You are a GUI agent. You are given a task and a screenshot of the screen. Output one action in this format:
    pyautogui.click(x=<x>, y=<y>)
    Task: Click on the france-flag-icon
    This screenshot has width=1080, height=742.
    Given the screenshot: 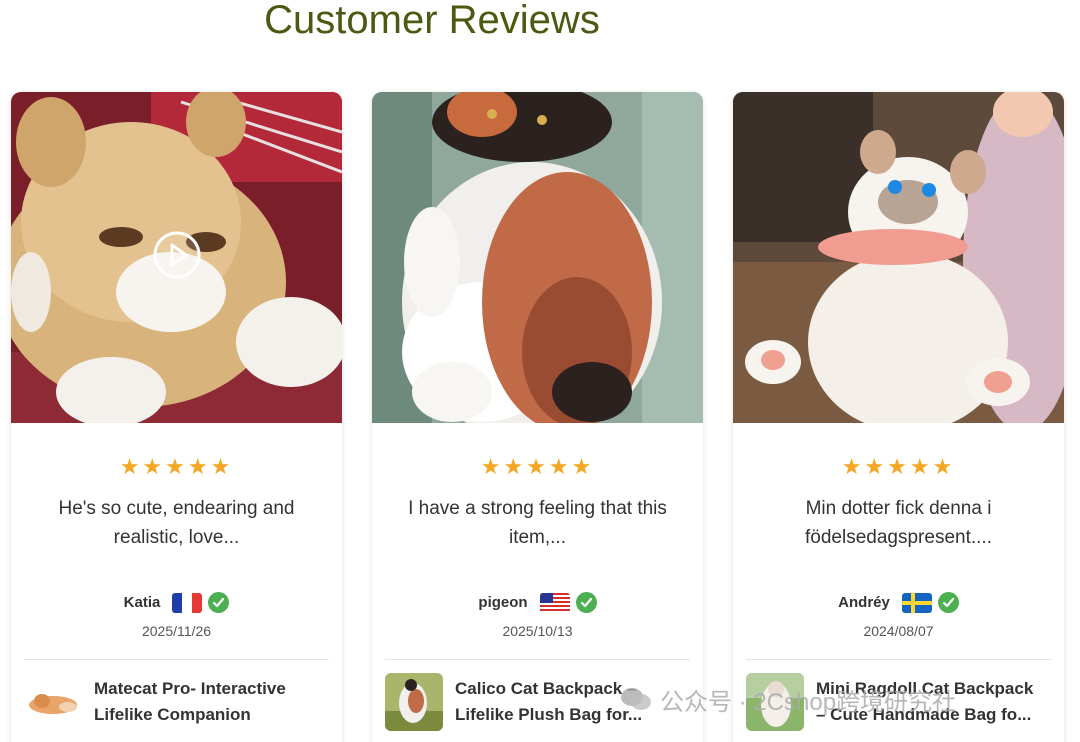 What is the action you would take?
    pyautogui.click(x=187, y=602)
    